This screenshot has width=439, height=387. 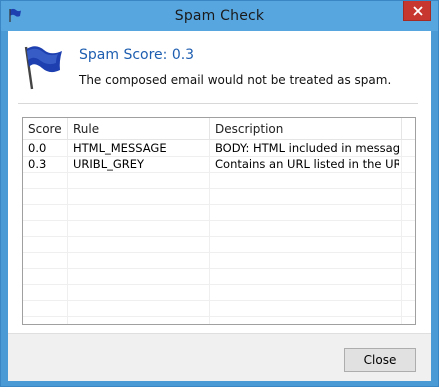 What do you see at coordinates (86, 129) in the screenshot?
I see `column-rule-label: Rule` at bounding box center [86, 129].